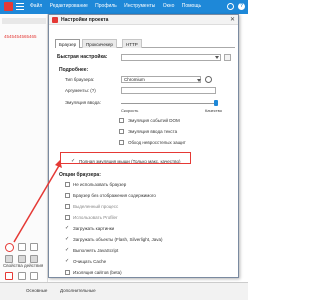 This screenshot has width=320, height=300. What do you see at coordinates (9, 247) in the screenshot?
I see `settings-gear-icon` at bounding box center [9, 247].